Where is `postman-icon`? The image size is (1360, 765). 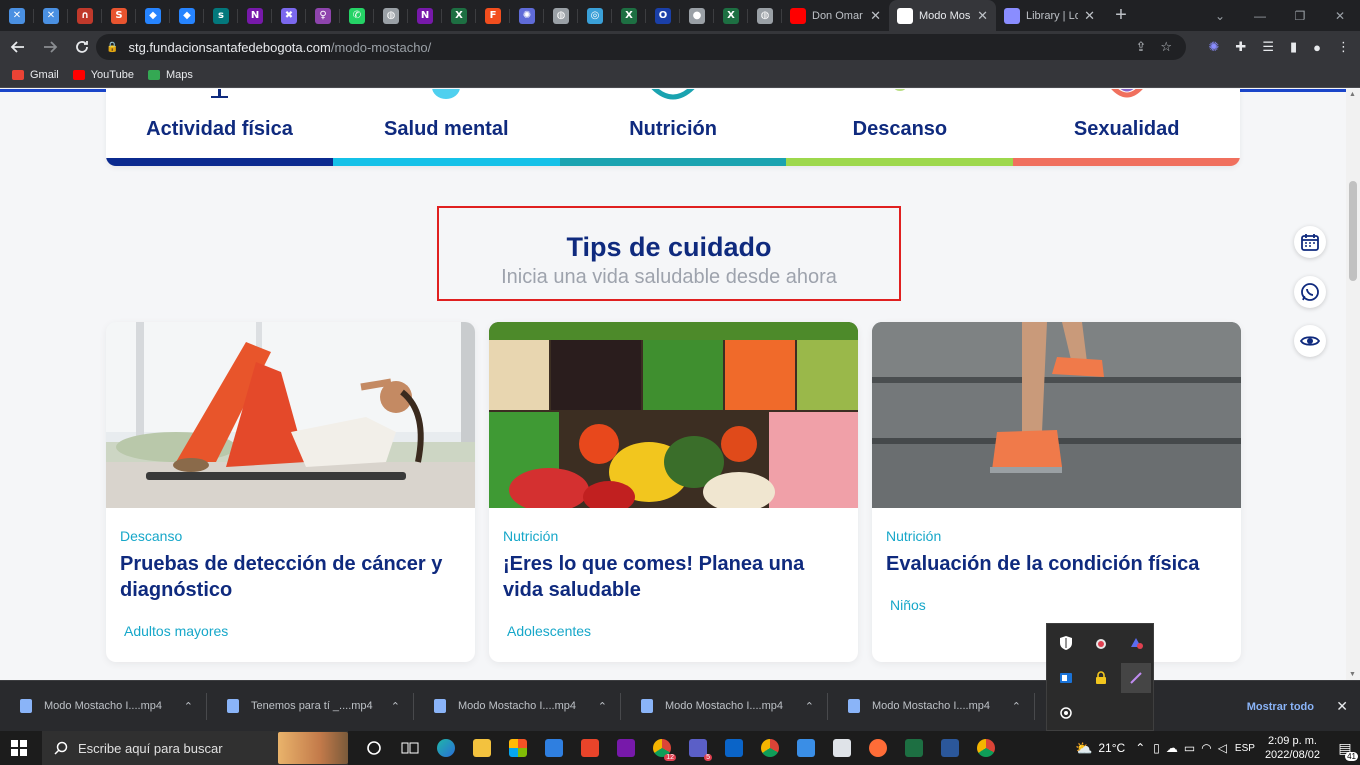 postman-icon is located at coordinates (878, 748).